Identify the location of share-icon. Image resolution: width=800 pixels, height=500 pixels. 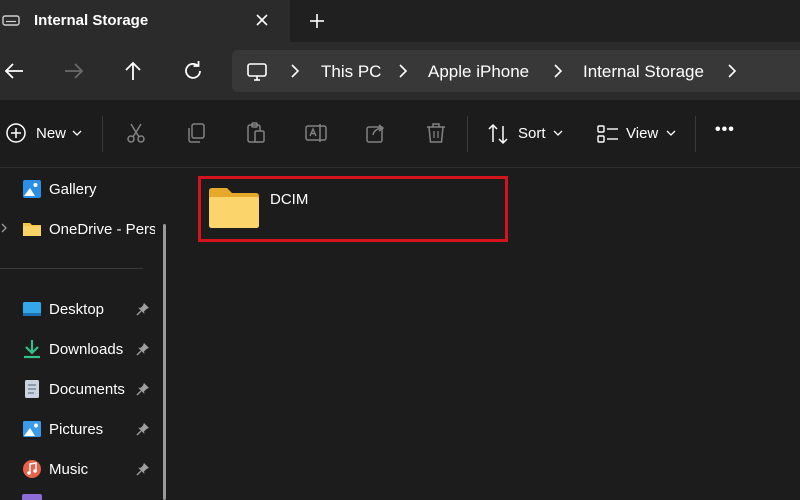
(376, 133).